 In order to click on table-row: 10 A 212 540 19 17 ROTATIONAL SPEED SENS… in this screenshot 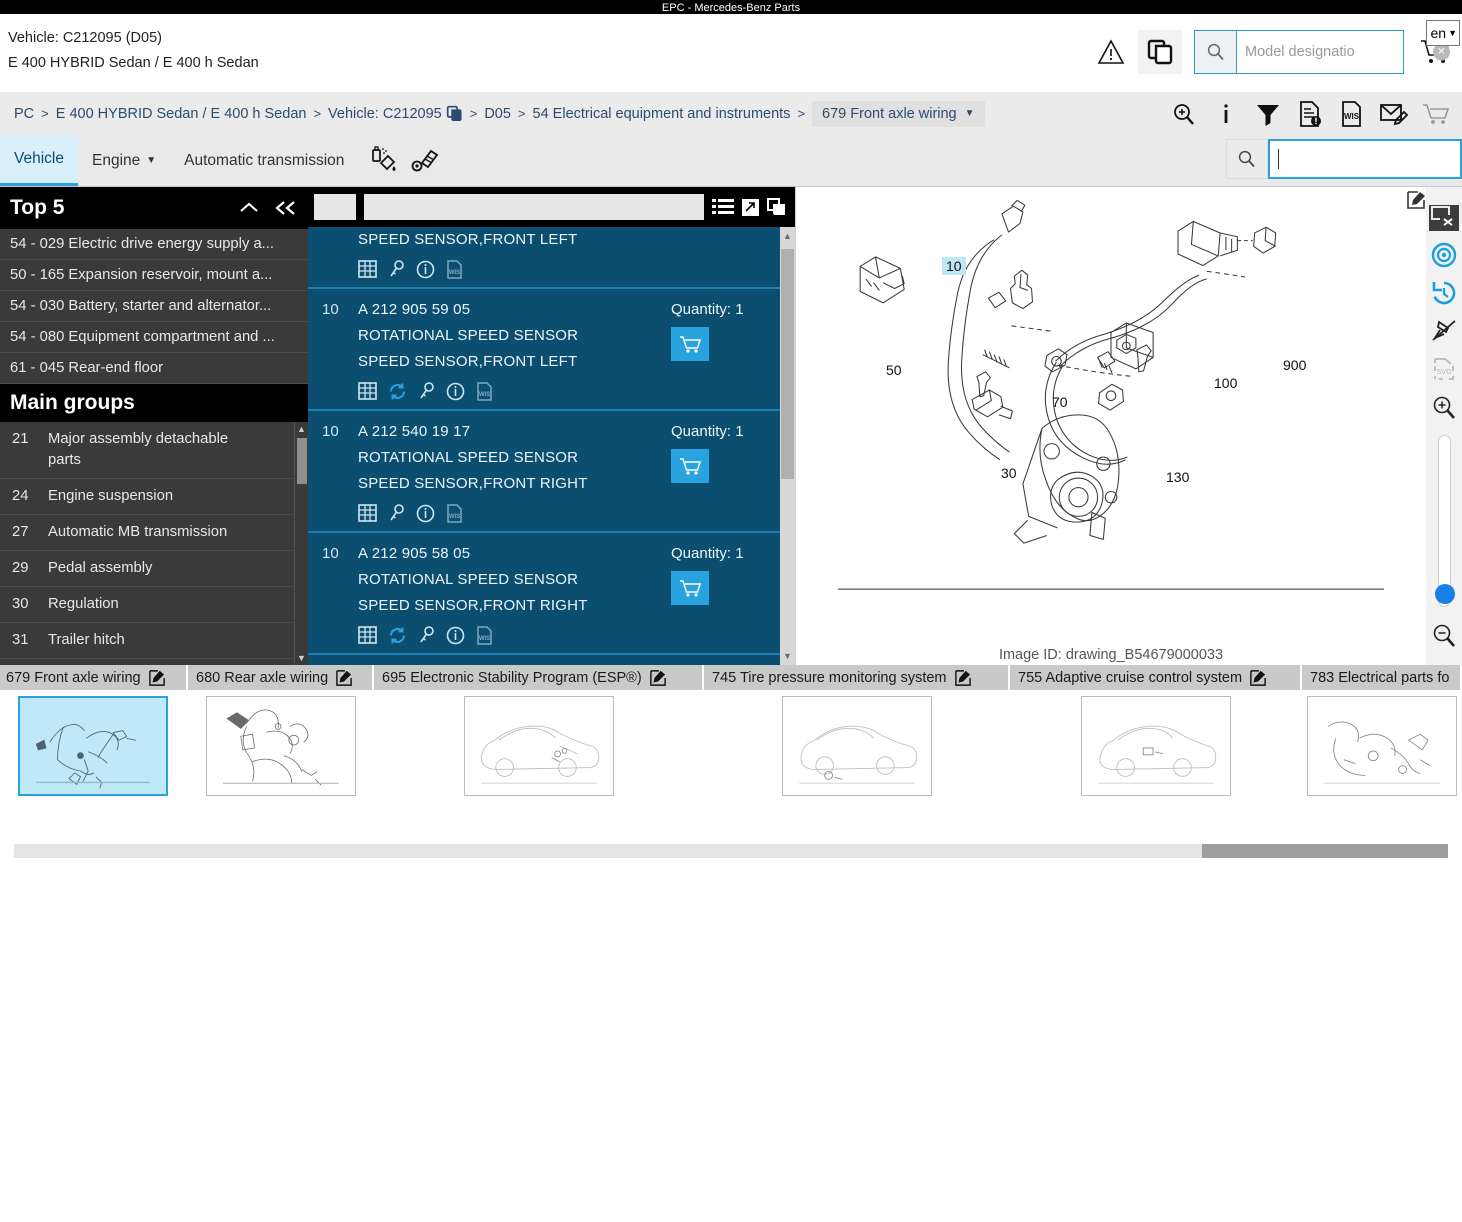, I will do `click(551, 472)`.